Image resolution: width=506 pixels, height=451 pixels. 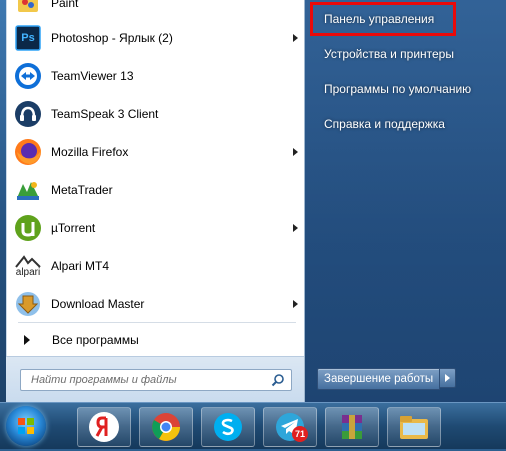 I want to click on taskbar: 71, so click(x=253, y=425).